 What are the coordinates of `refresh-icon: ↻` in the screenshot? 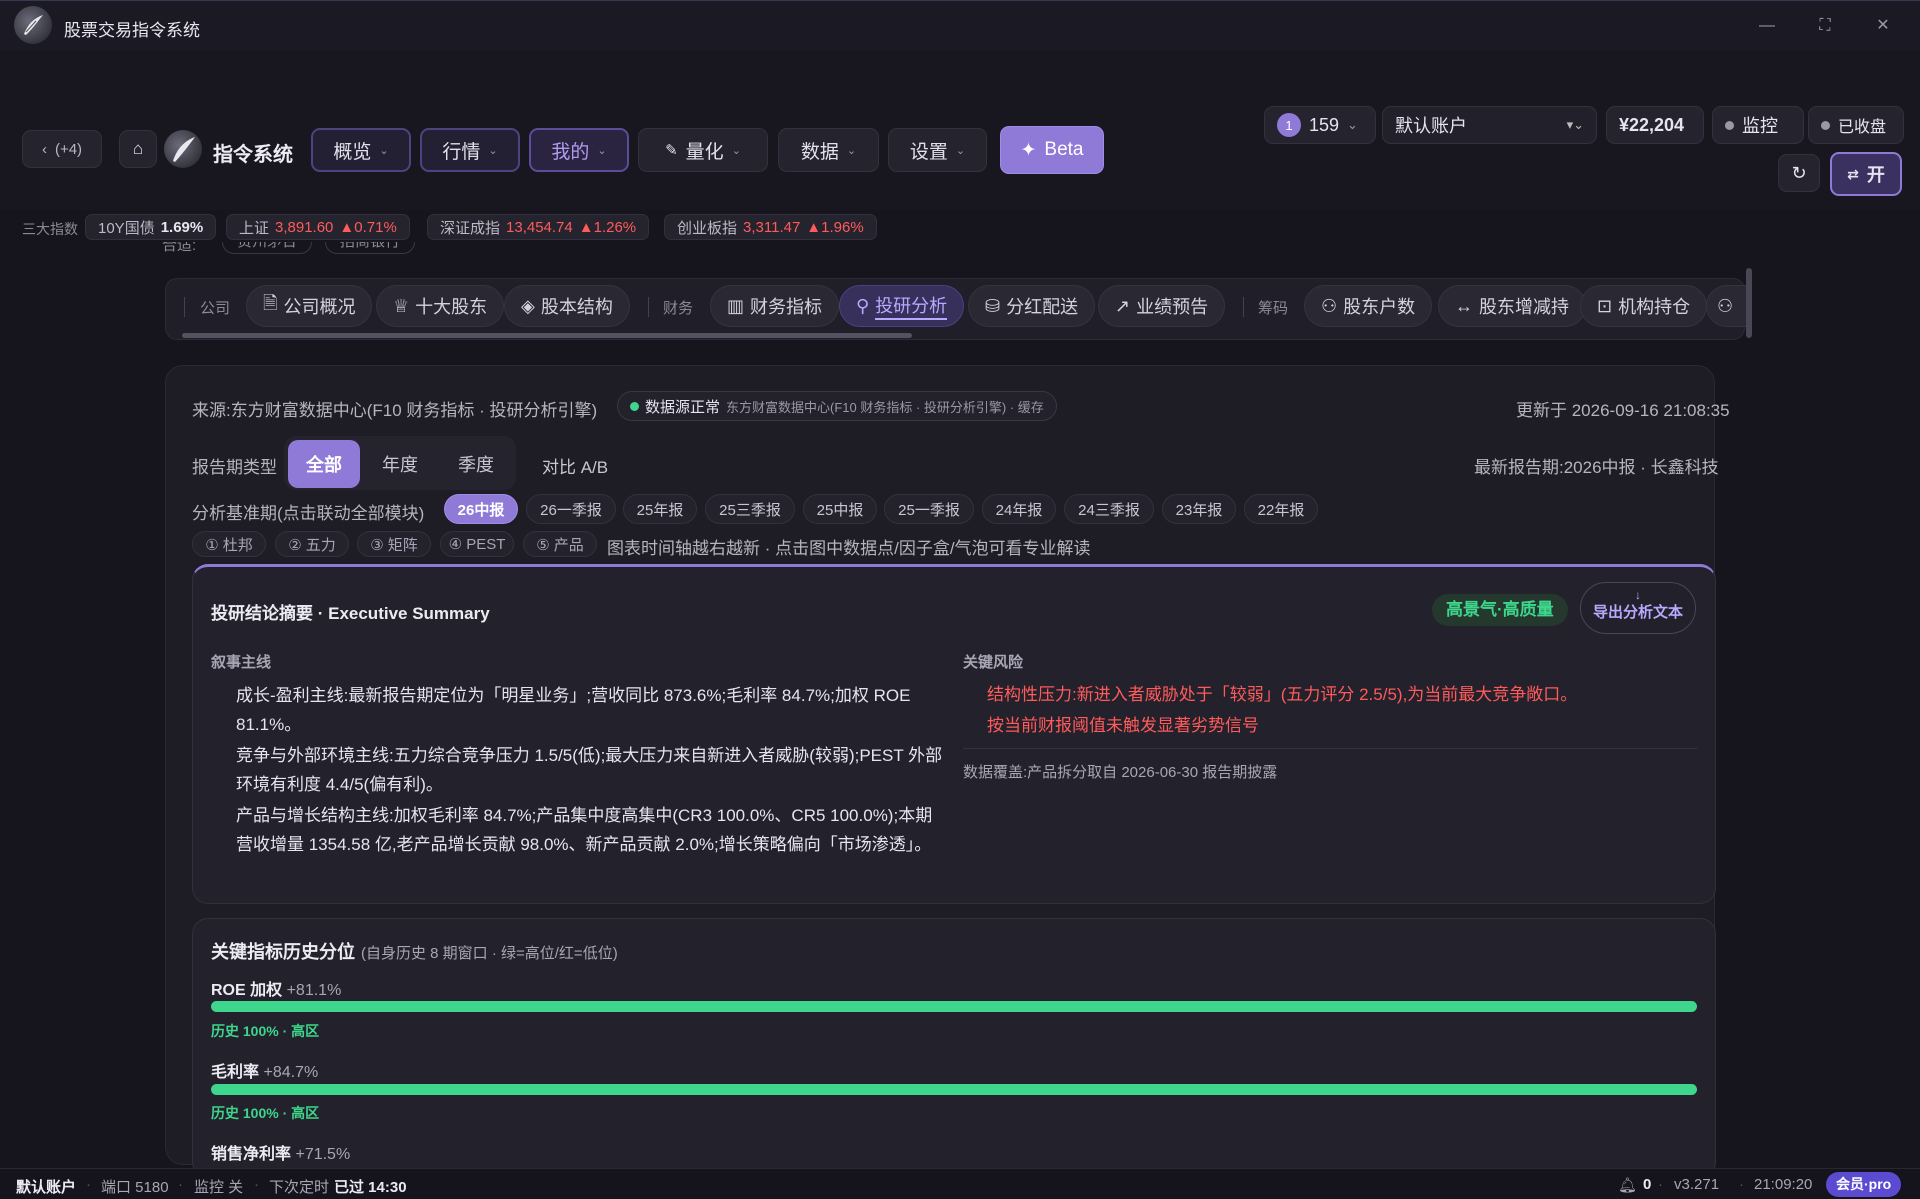 It's located at (1799, 172).